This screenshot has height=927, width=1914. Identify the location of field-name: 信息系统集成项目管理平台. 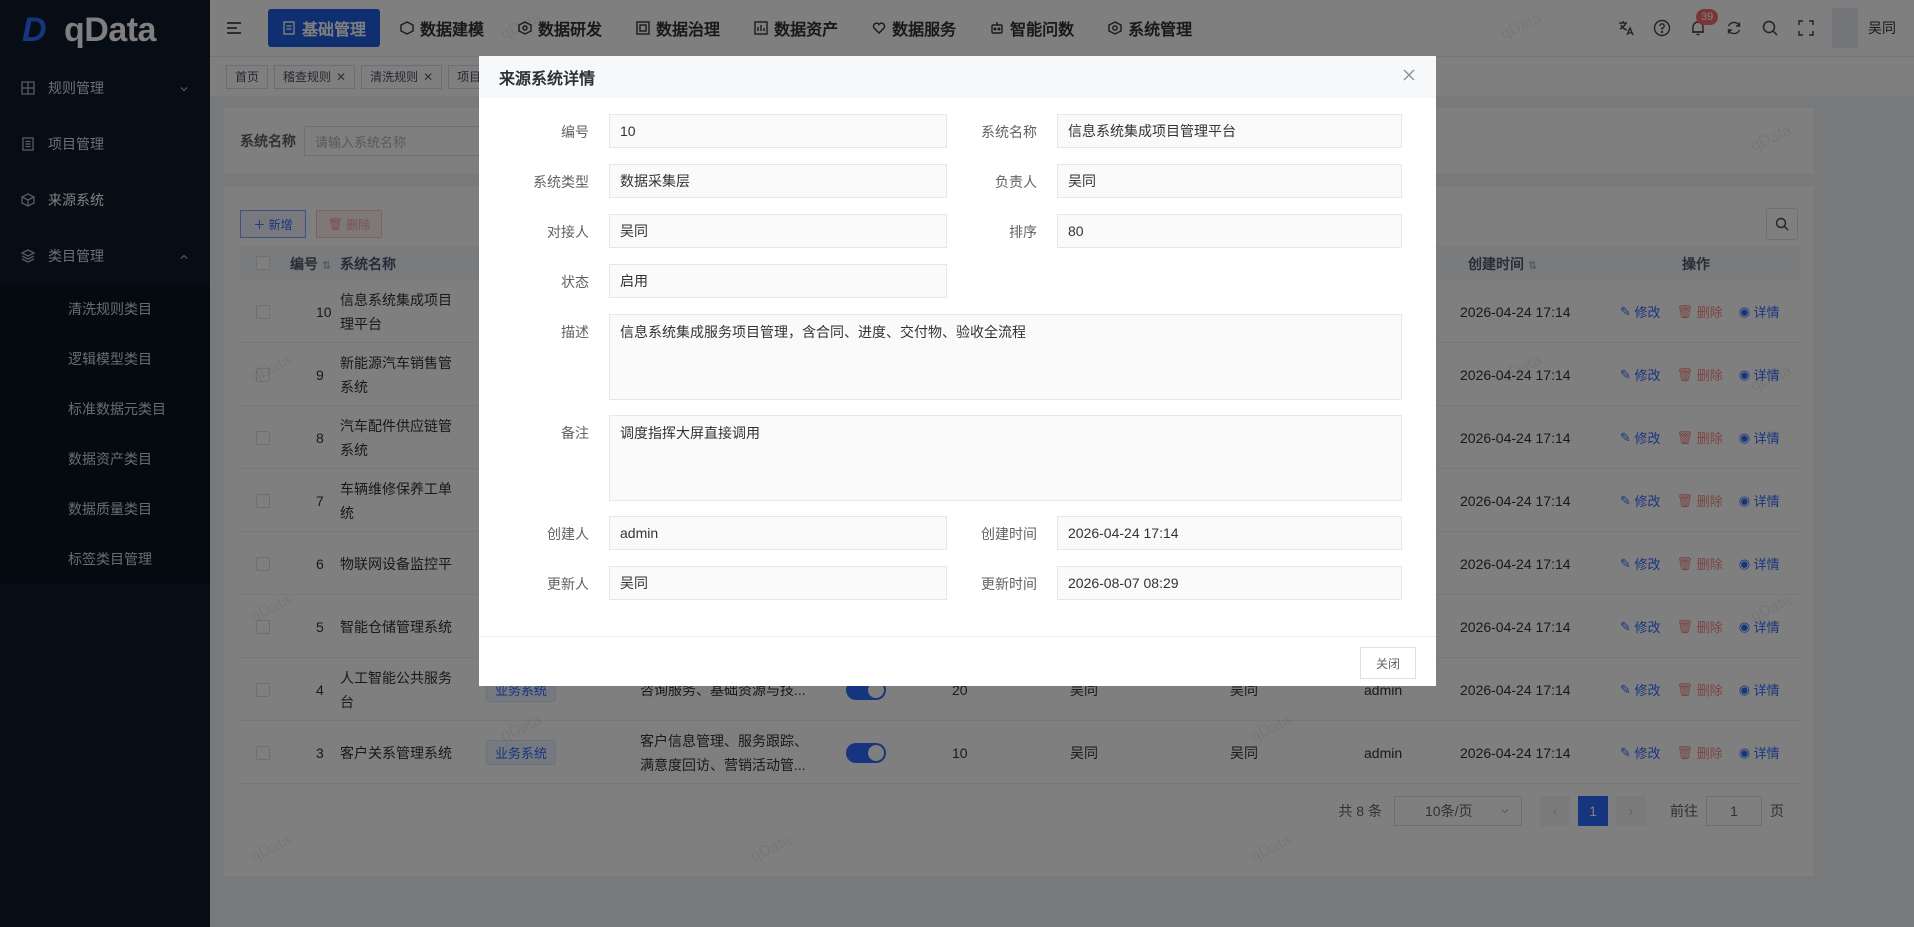
(1229, 131).